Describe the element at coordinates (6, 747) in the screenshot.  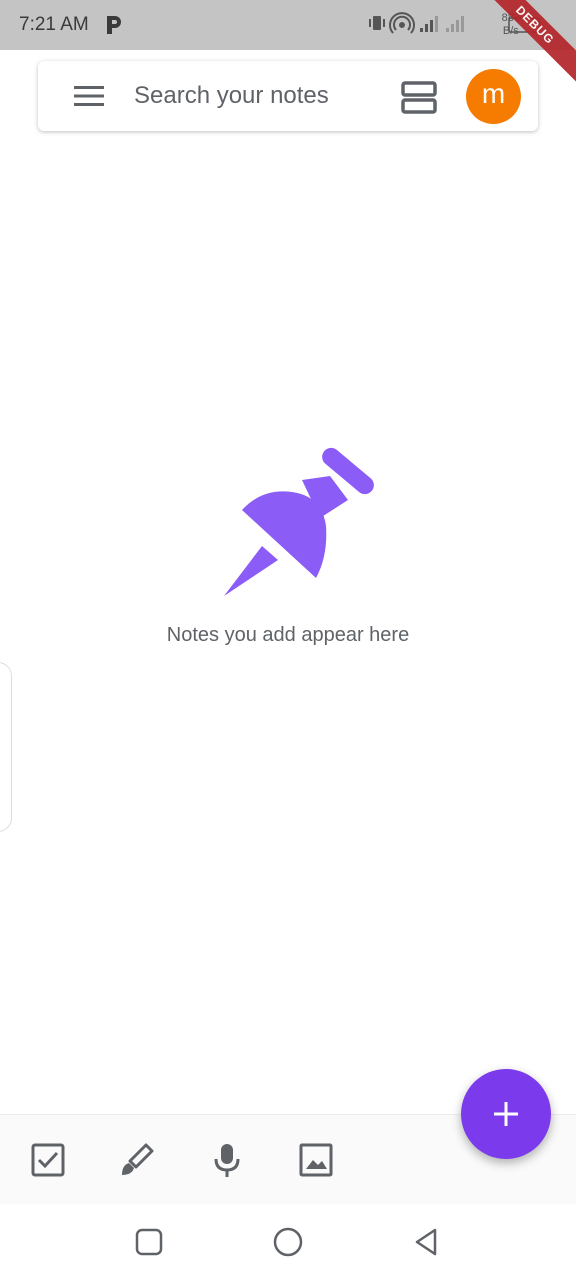
I see `edge-panel-handle` at that location.